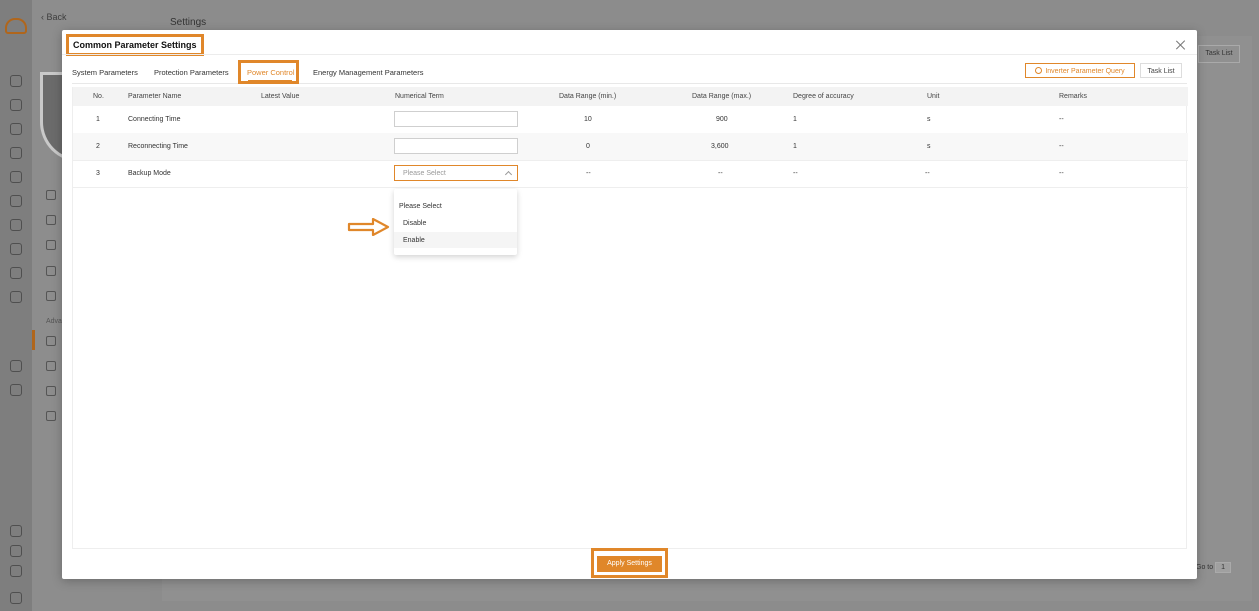  What do you see at coordinates (1181, 45) in the screenshot?
I see `close-icon` at bounding box center [1181, 45].